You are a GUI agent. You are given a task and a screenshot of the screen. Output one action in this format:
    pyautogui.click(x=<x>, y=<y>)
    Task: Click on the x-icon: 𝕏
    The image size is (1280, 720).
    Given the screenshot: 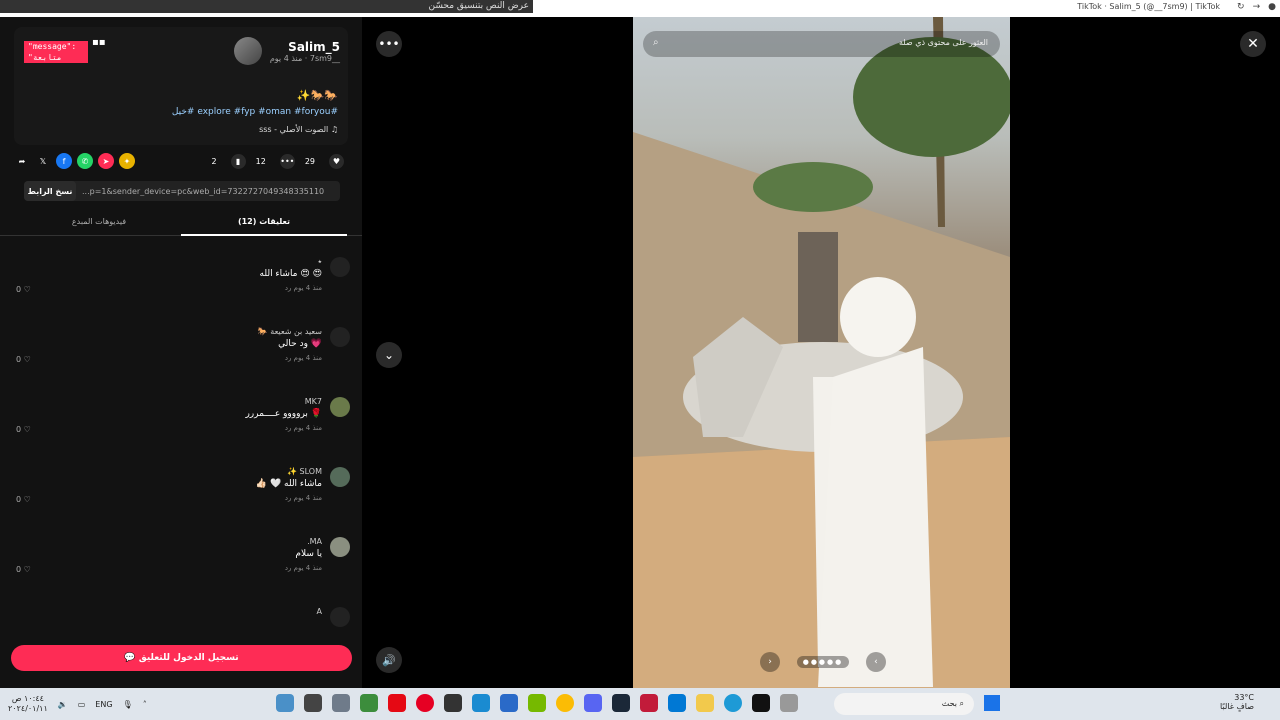 What is the action you would take?
    pyautogui.click(x=43, y=161)
    